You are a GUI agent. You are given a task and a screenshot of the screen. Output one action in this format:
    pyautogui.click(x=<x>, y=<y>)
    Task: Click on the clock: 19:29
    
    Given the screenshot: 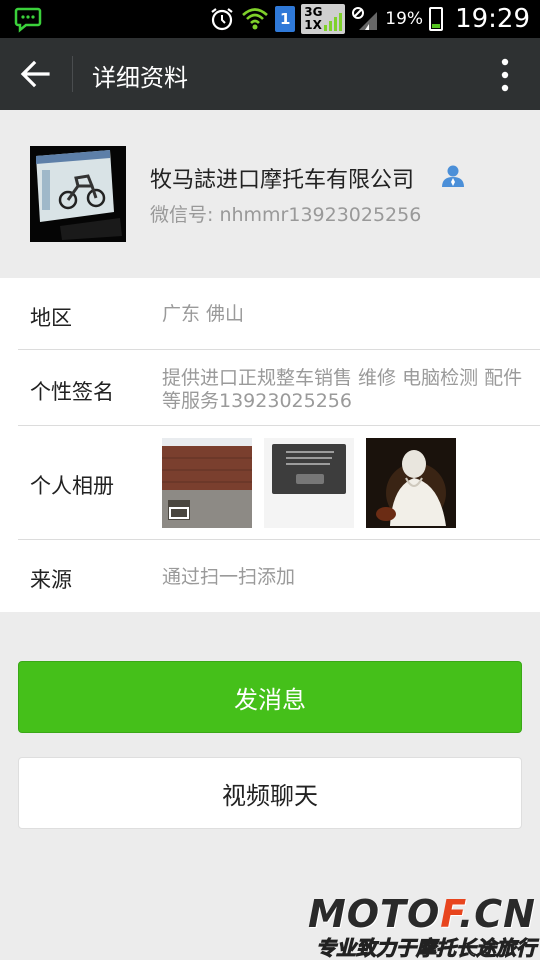 What is the action you would take?
    pyautogui.click(x=492, y=19)
    